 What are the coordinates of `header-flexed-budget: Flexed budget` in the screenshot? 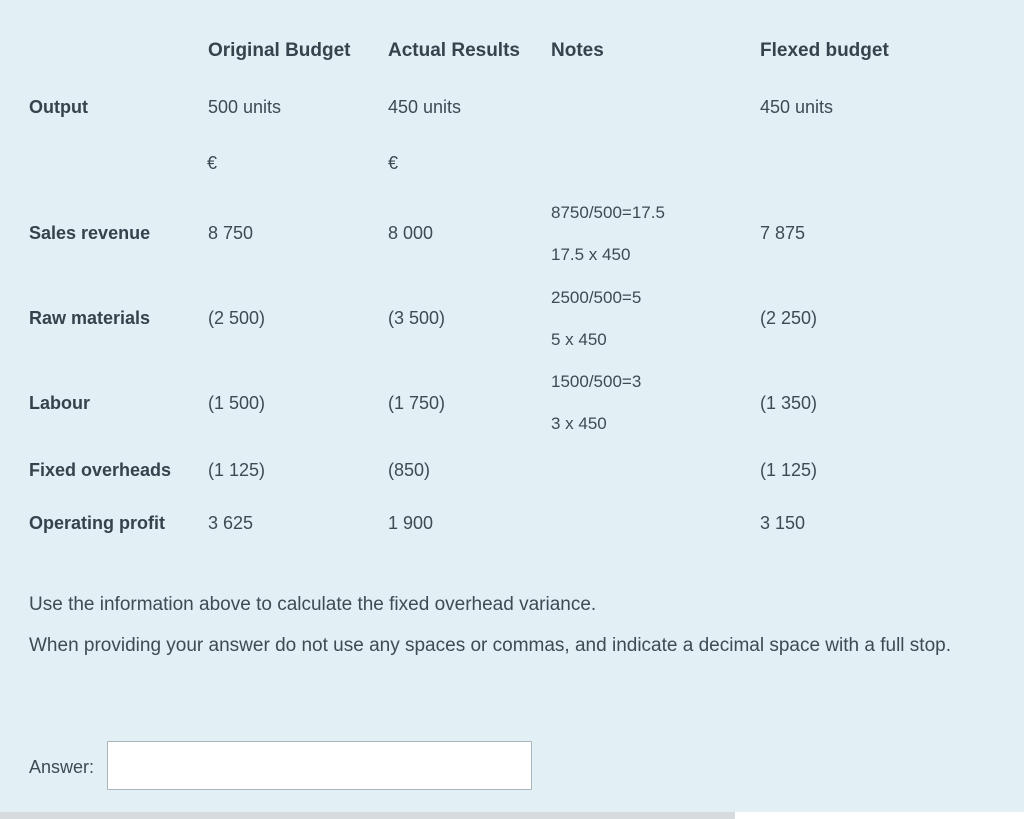 It's located at (824, 50).